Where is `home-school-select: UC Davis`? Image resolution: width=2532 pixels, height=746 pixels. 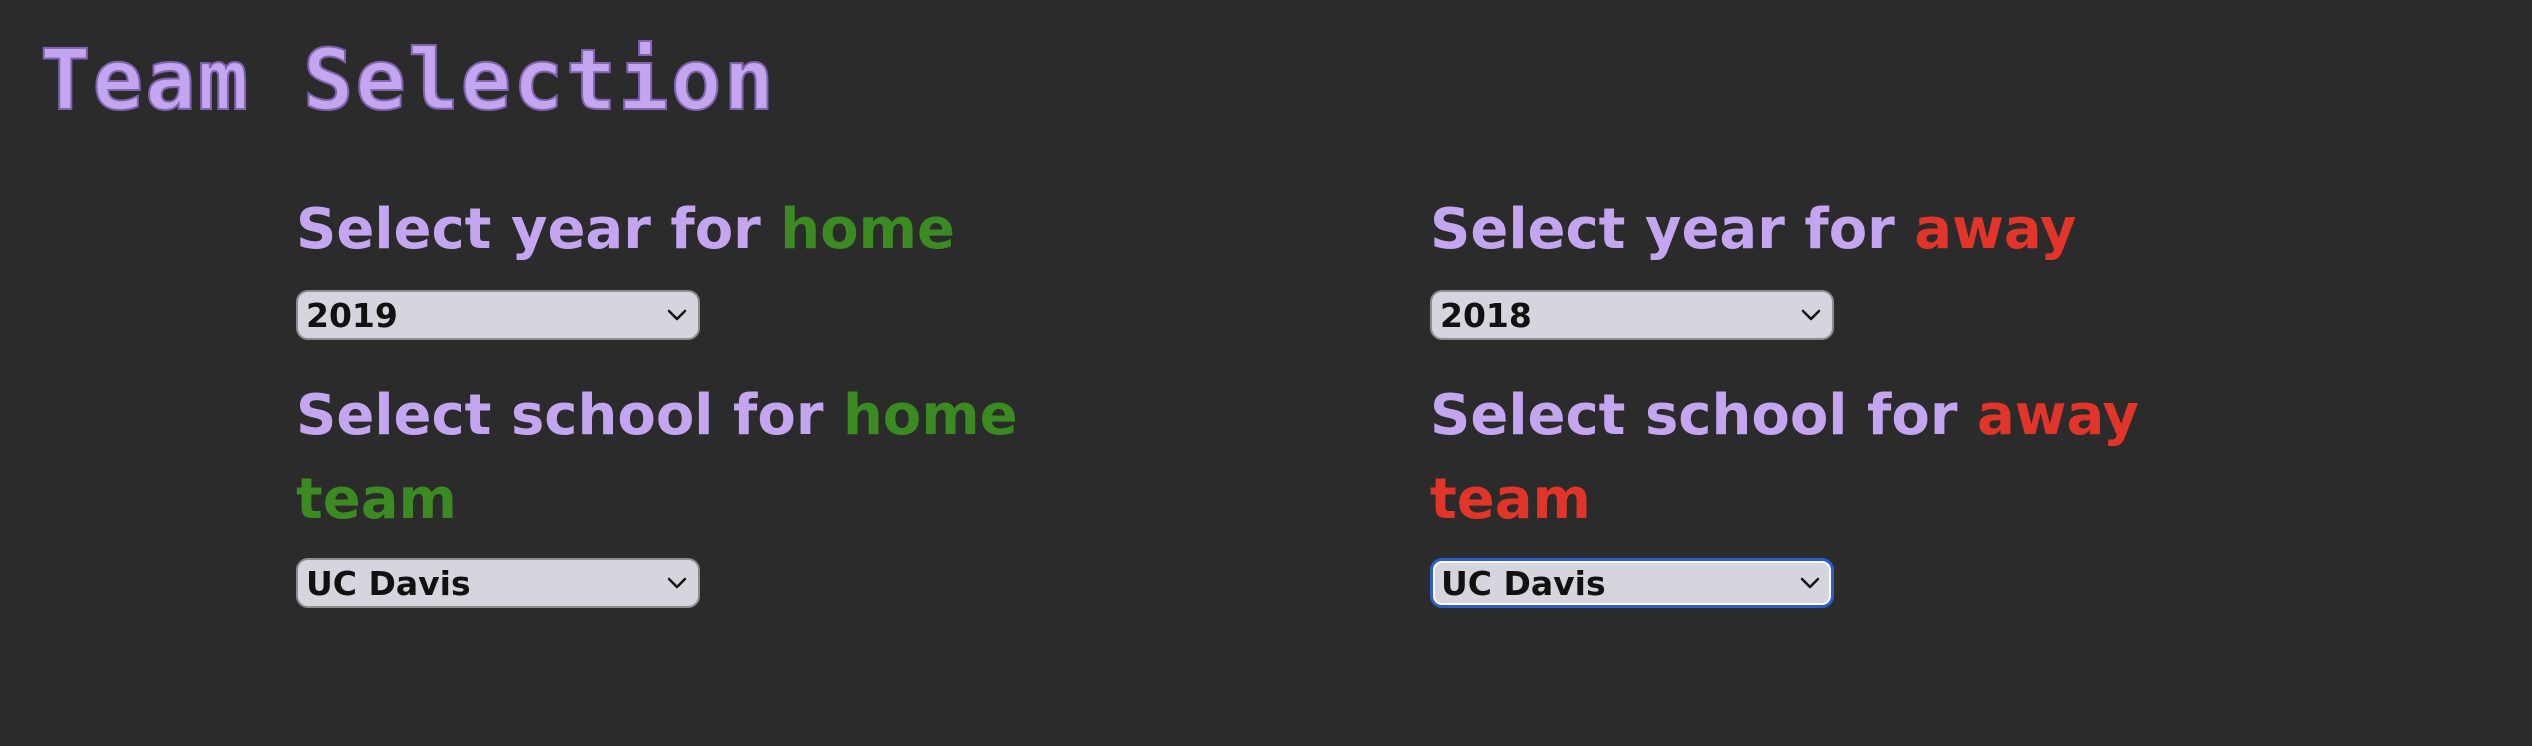
home-school-select: UC Davis is located at coordinates (498, 583).